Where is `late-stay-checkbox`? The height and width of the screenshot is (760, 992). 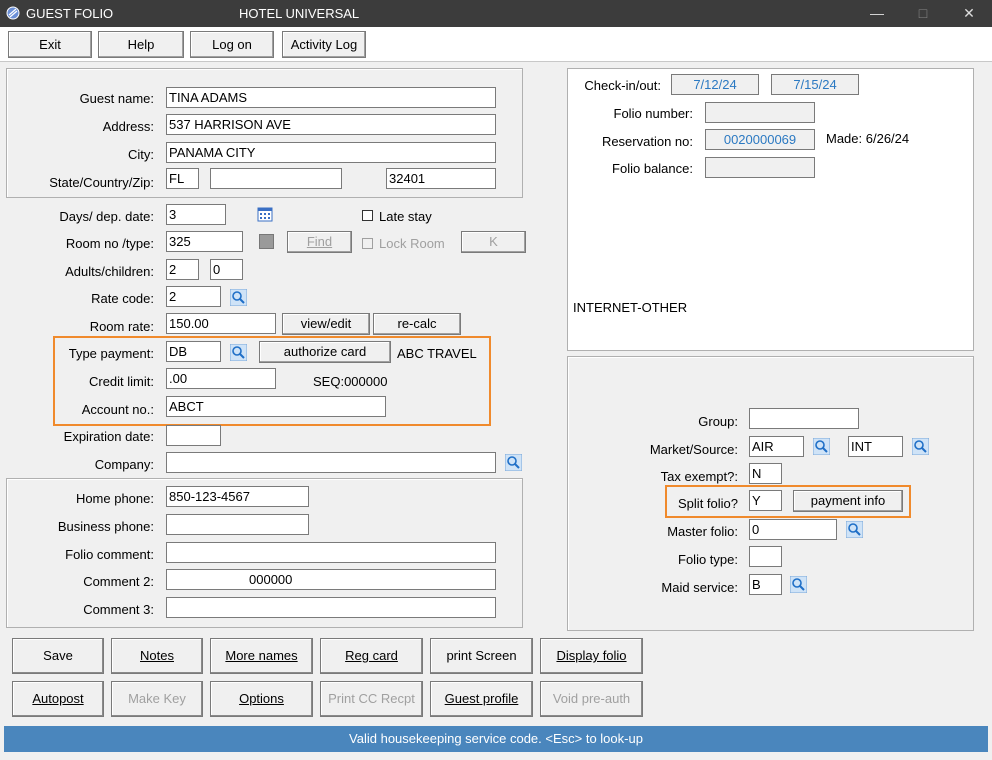
late-stay-checkbox is located at coordinates (367, 215).